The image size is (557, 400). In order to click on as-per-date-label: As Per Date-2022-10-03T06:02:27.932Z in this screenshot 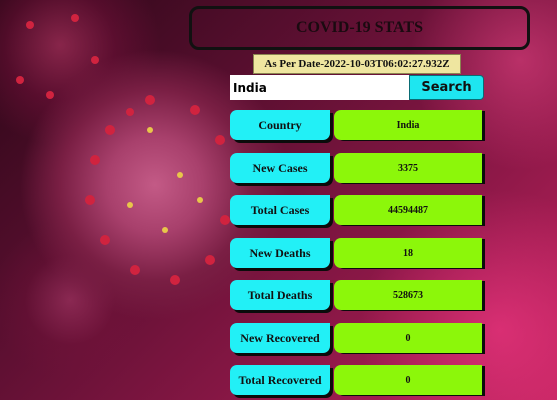, I will do `click(357, 64)`.